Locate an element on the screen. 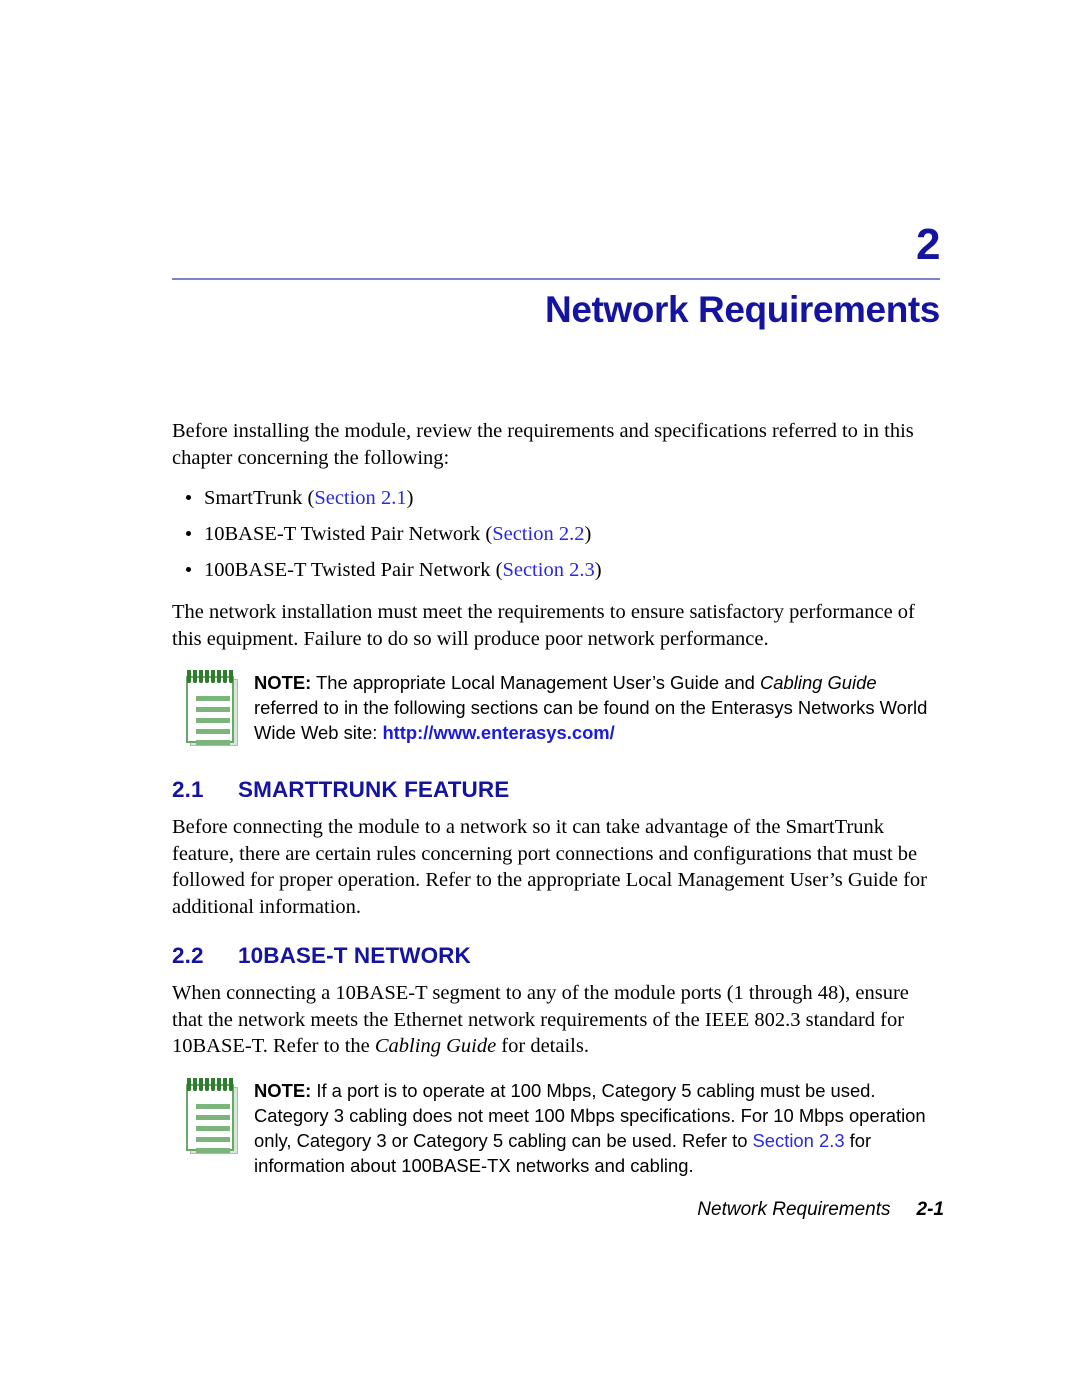  cross-reference-link: Section 2.1 is located at coordinates (360, 498).